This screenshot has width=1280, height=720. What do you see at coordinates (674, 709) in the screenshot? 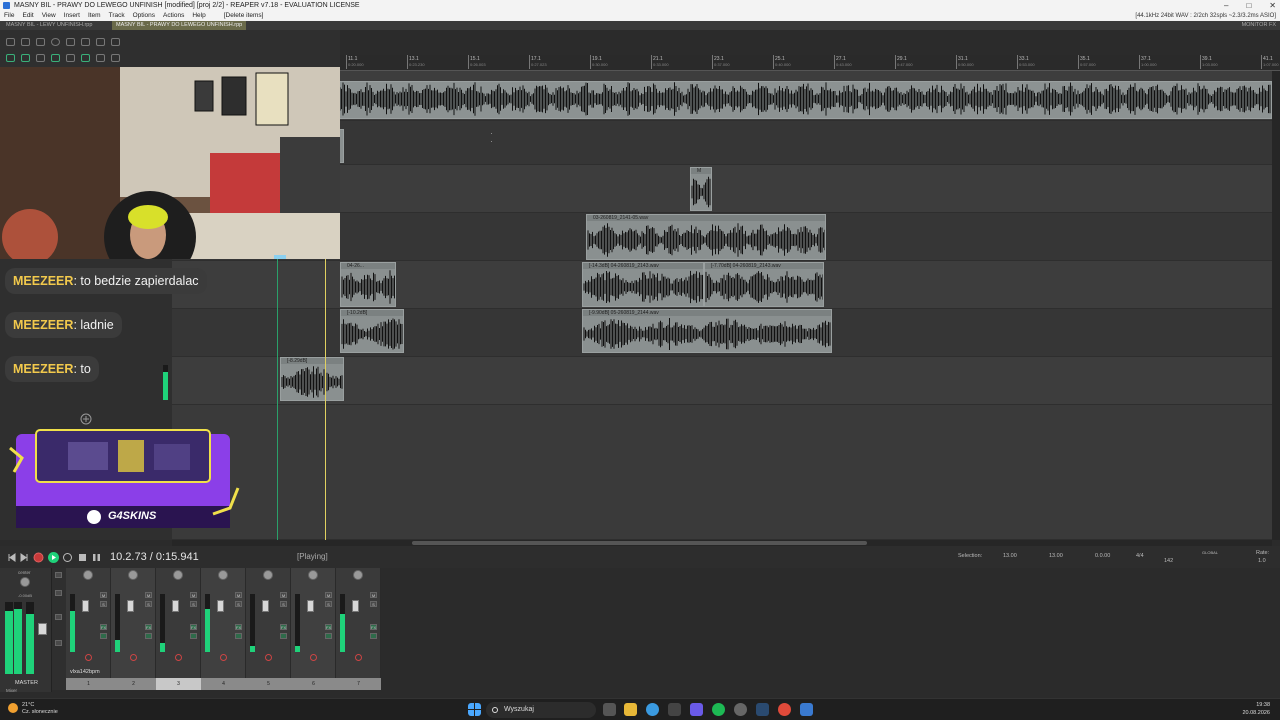
I see `app-icon` at bounding box center [674, 709].